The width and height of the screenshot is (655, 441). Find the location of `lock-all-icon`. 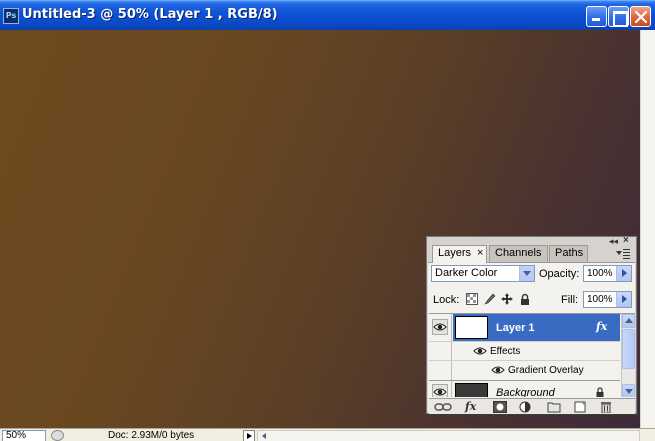

lock-all-icon is located at coordinates (525, 299).